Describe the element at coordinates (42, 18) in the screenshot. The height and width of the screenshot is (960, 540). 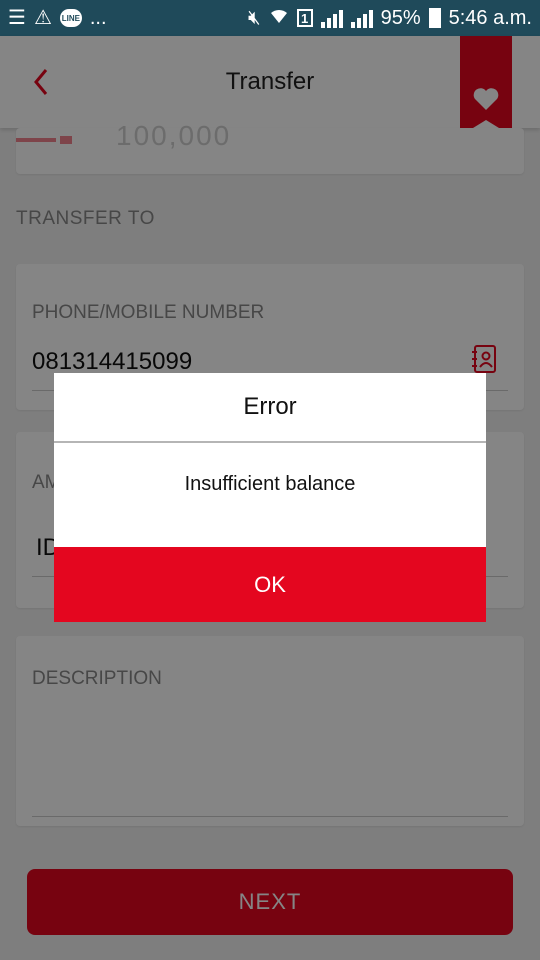
I see `warning-icon: ⚠` at that location.